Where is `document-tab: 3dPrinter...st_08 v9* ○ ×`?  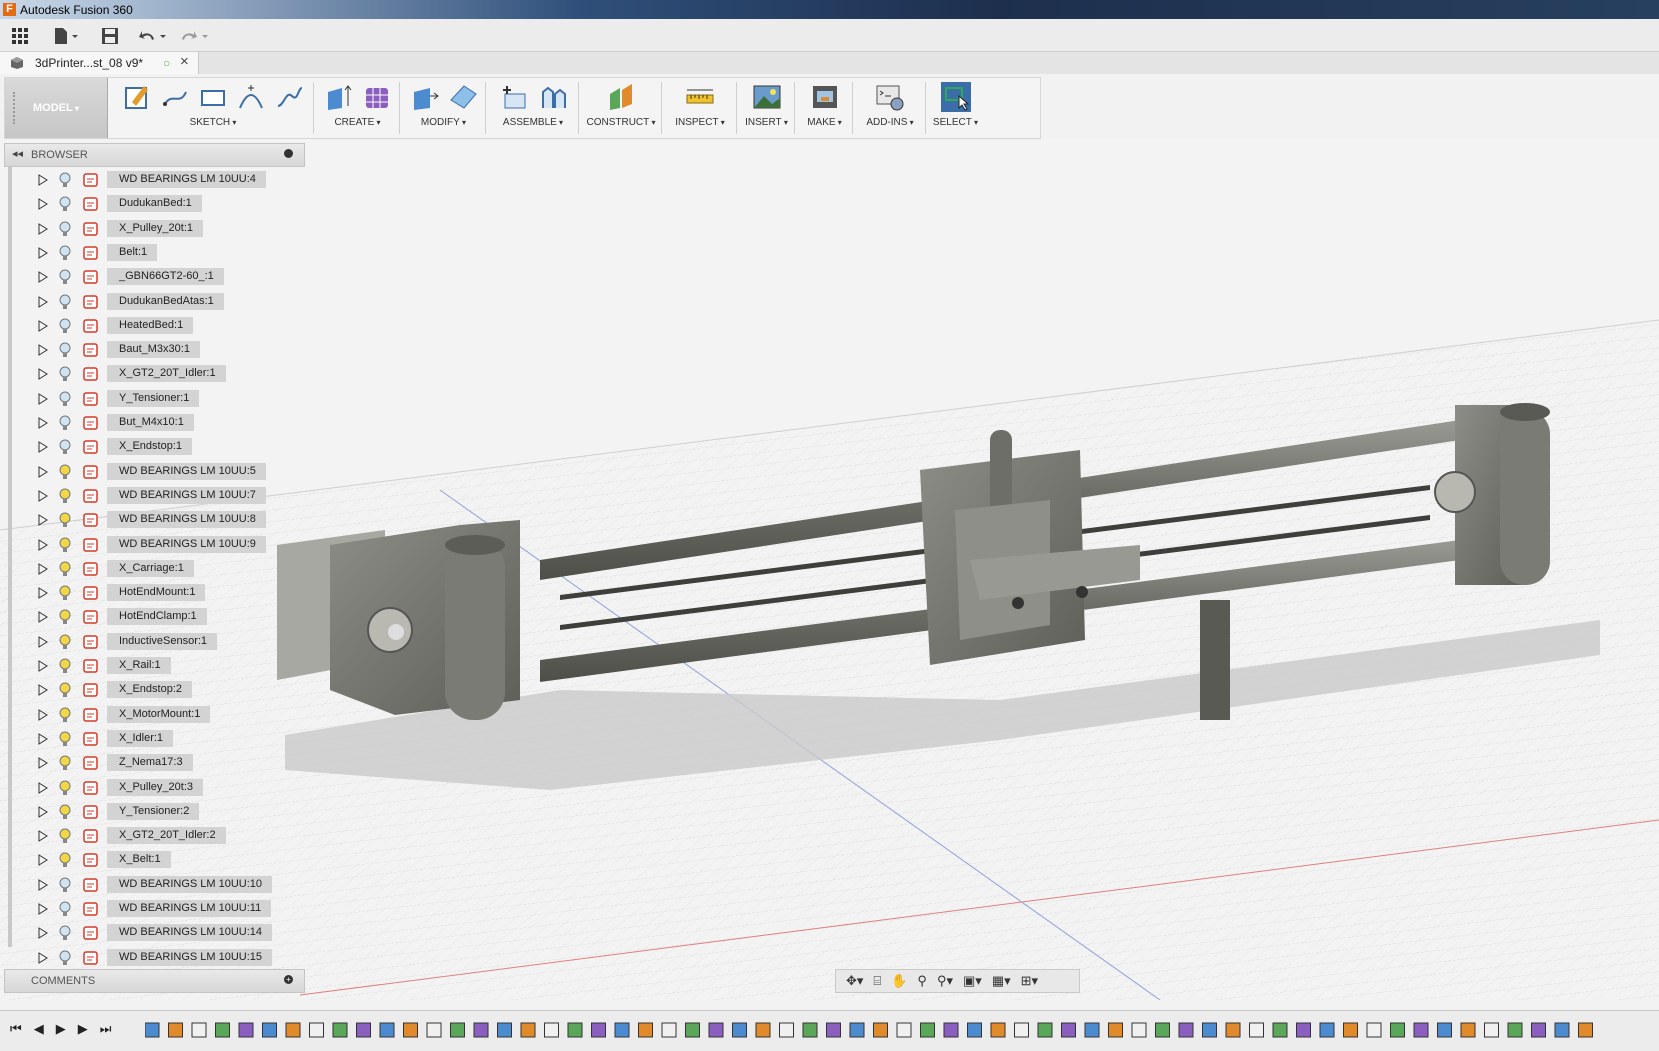
document-tab: 3dPrinter...st_08 v9* ○ × is located at coordinates (99, 63).